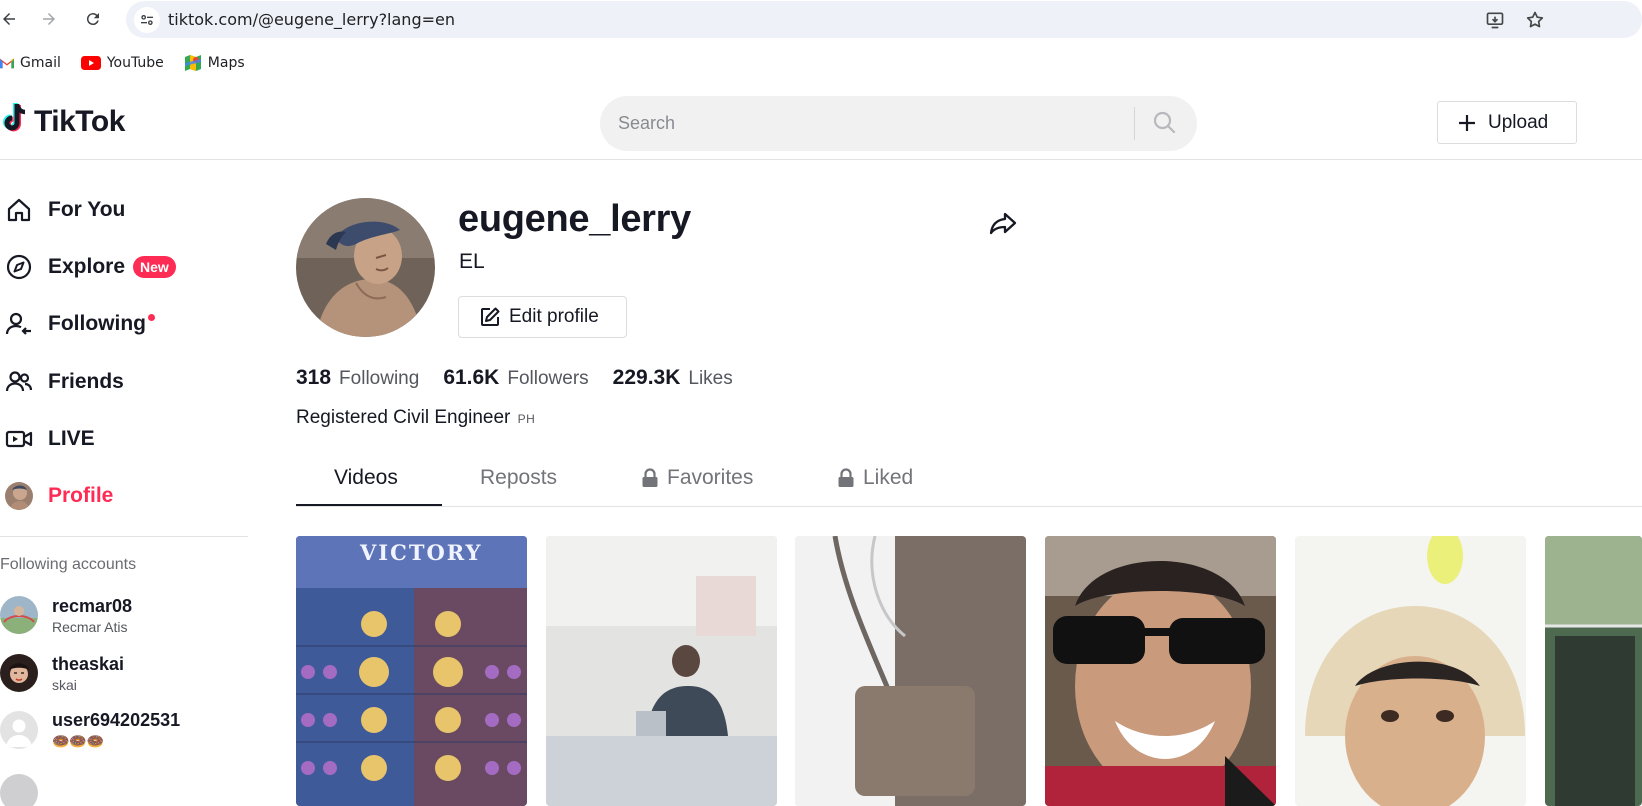 Image resolution: width=1642 pixels, height=806 pixels. Describe the element at coordinates (403, 417) in the screenshot. I see `bio-text: Registered Civil Engineer` at that location.